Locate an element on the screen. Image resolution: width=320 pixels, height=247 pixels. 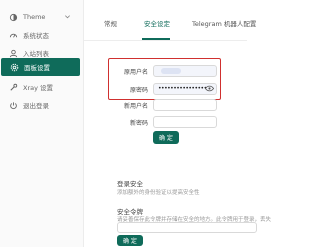
eye-icon is located at coordinates (209, 88).